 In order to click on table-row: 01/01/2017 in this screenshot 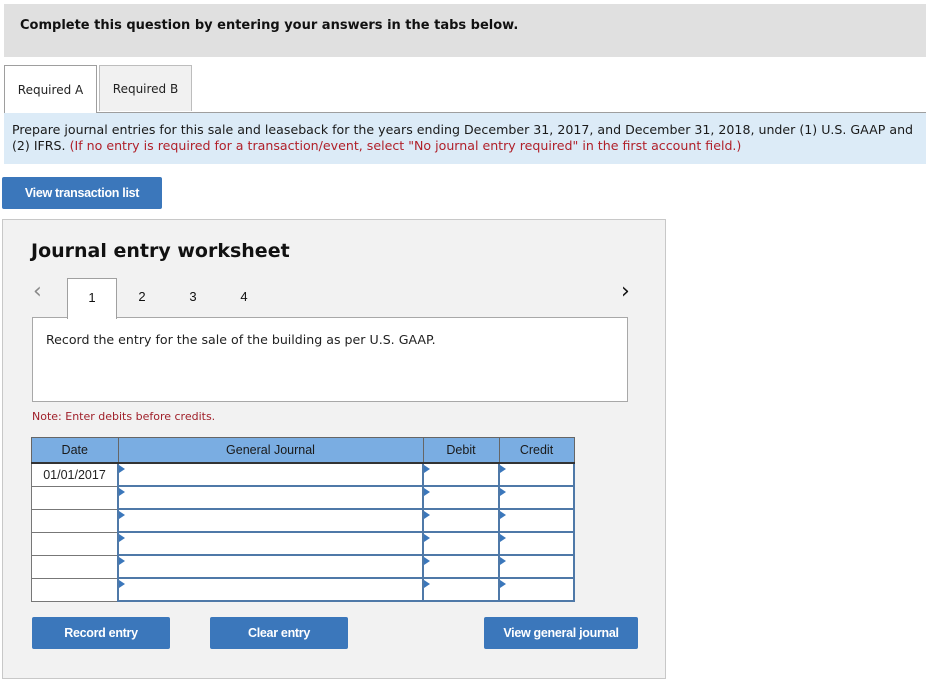, I will do `click(303, 474)`.